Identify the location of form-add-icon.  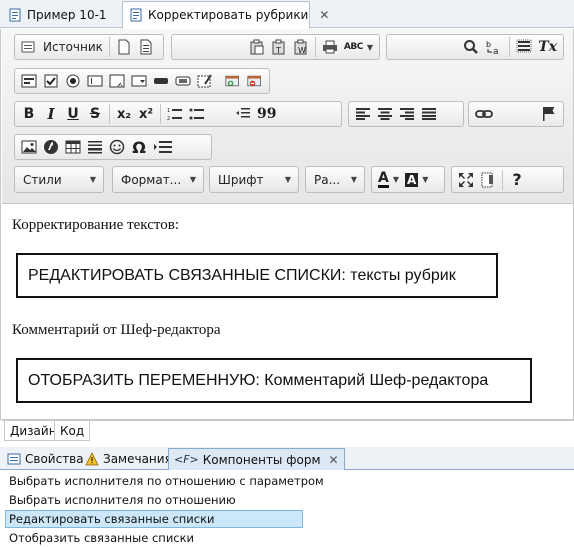
(232, 81).